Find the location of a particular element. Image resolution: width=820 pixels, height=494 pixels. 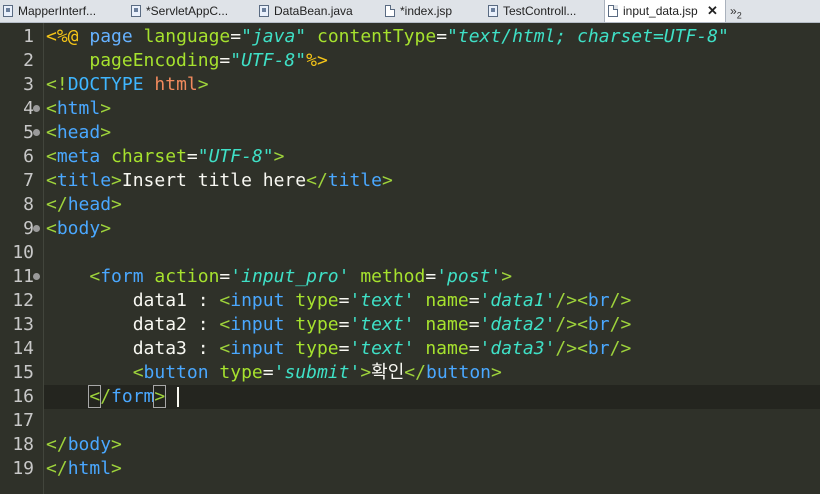

gutter-divider is located at coordinates (43, 258).